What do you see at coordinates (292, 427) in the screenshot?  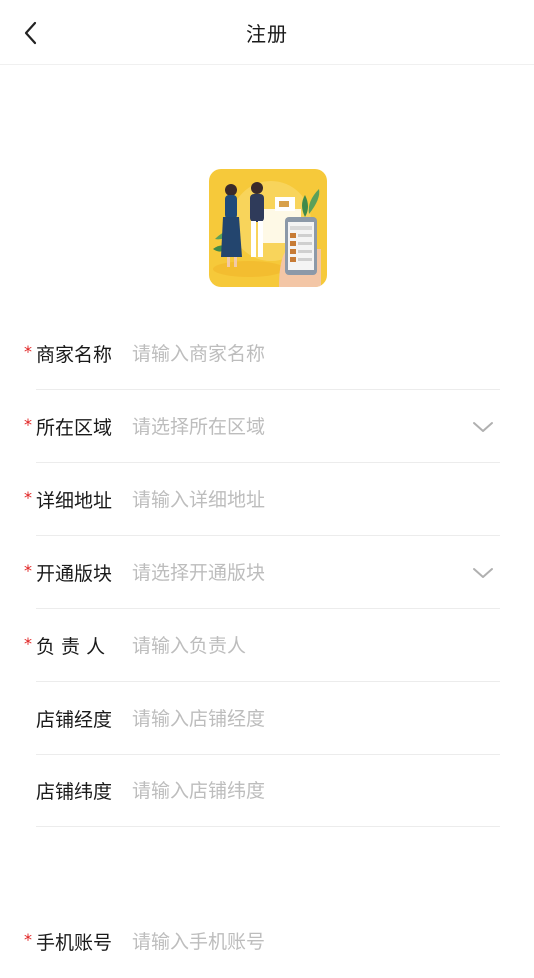 I see `region-select` at bounding box center [292, 427].